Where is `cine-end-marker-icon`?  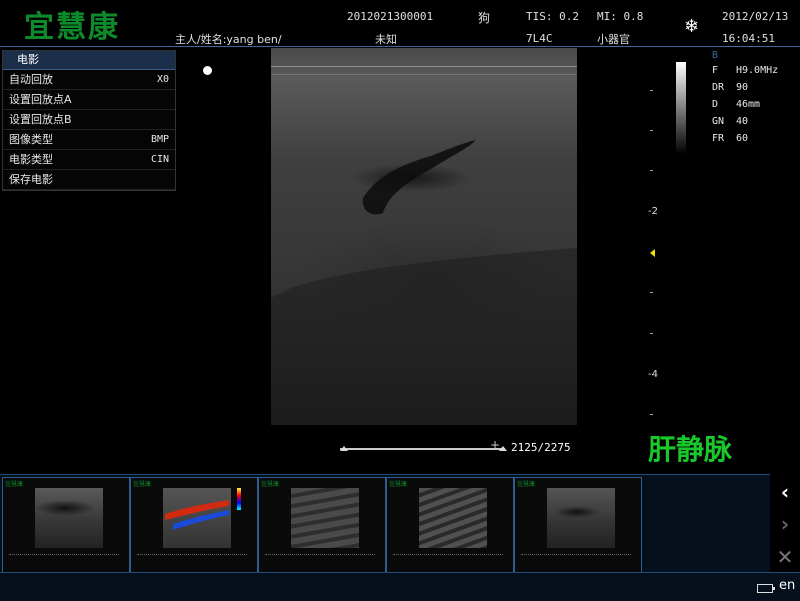 cine-end-marker-icon is located at coordinates (503, 448).